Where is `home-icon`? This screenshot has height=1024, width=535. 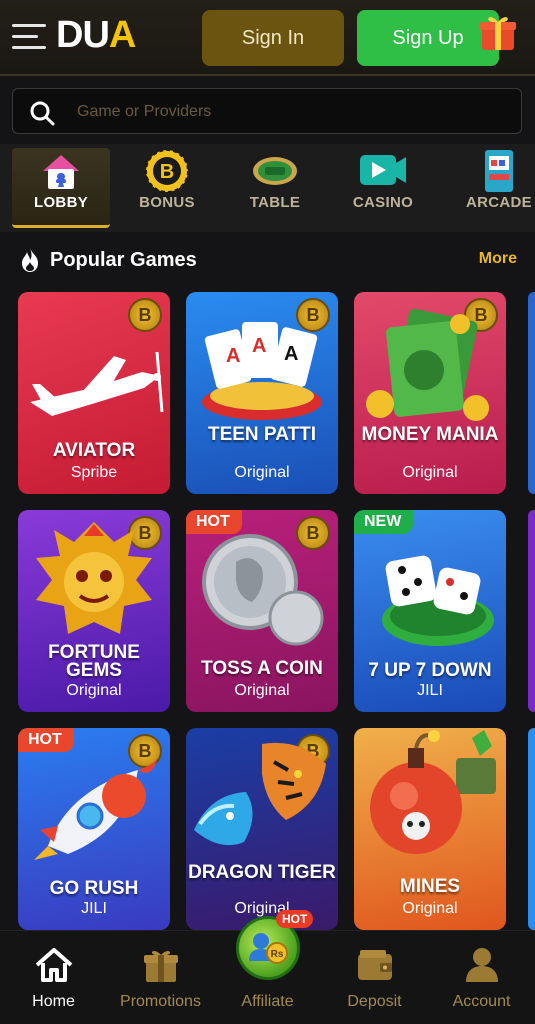
home-icon is located at coordinates (53, 965).